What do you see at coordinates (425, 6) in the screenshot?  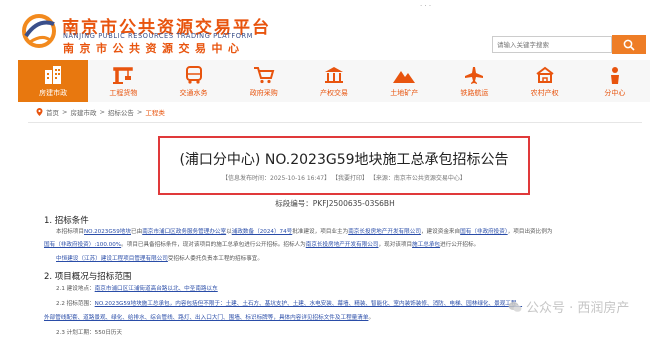 I see `top-links: · · ·` at bounding box center [425, 6].